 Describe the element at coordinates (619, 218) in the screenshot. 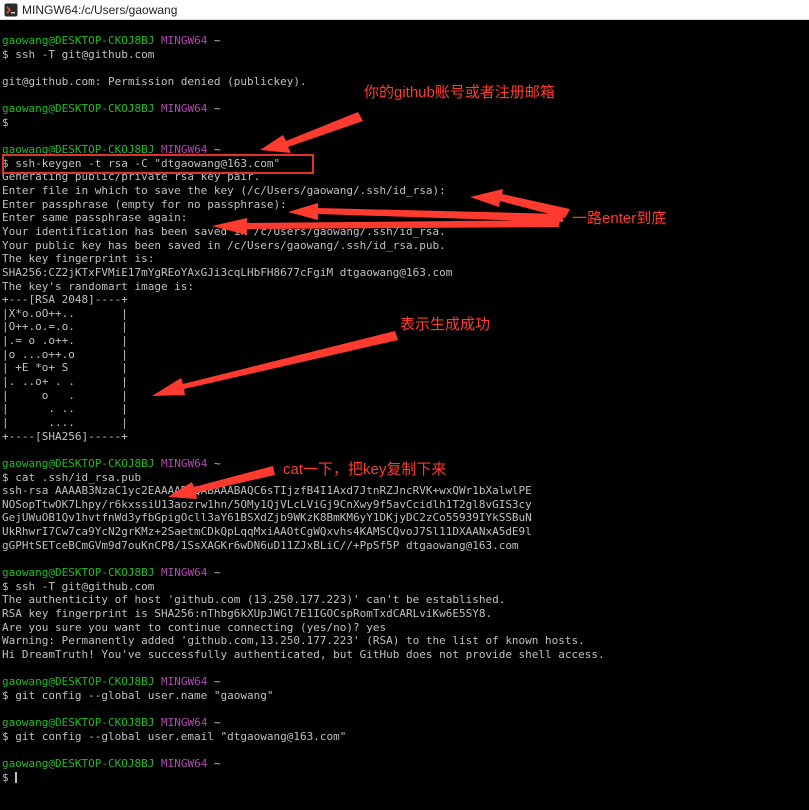

I see `enter-annotation: 一路enter到底` at that location.